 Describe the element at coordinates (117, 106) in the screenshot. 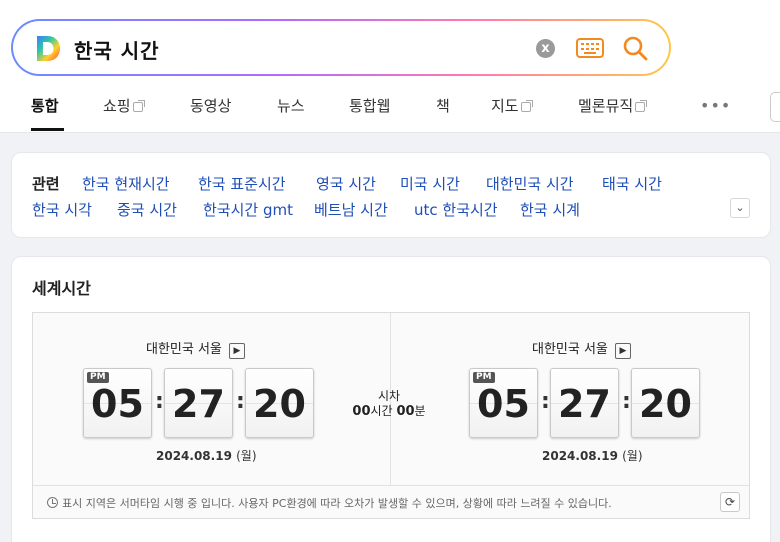

I see `tab-label: 쇼핑` at that location.